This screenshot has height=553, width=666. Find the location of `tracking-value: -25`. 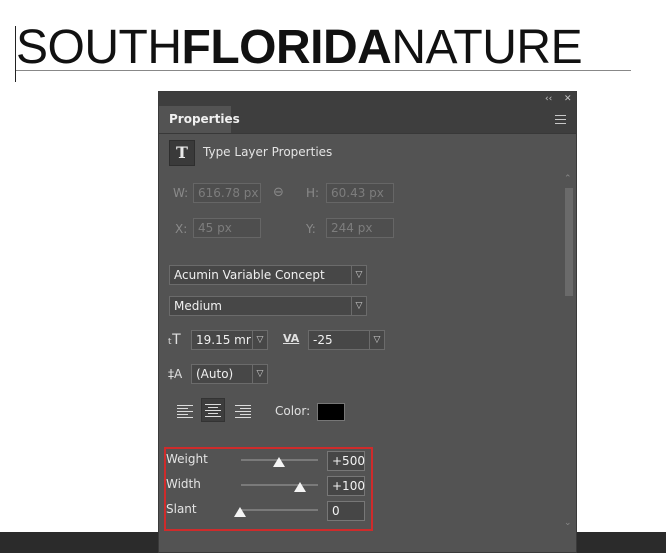

tracking-value: -25 is located at coordinates (323, 340).